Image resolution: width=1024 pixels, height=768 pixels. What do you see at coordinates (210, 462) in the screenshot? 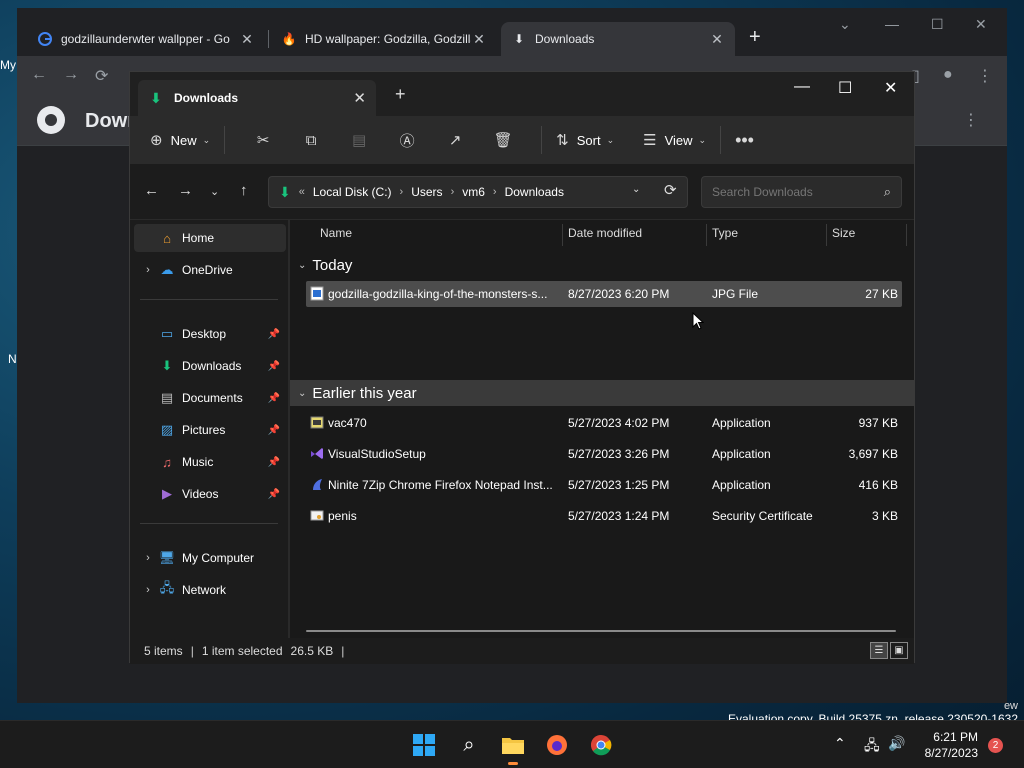
I see `nav-item-music: ♫ Music 📌` at bounding box center [210, 462].